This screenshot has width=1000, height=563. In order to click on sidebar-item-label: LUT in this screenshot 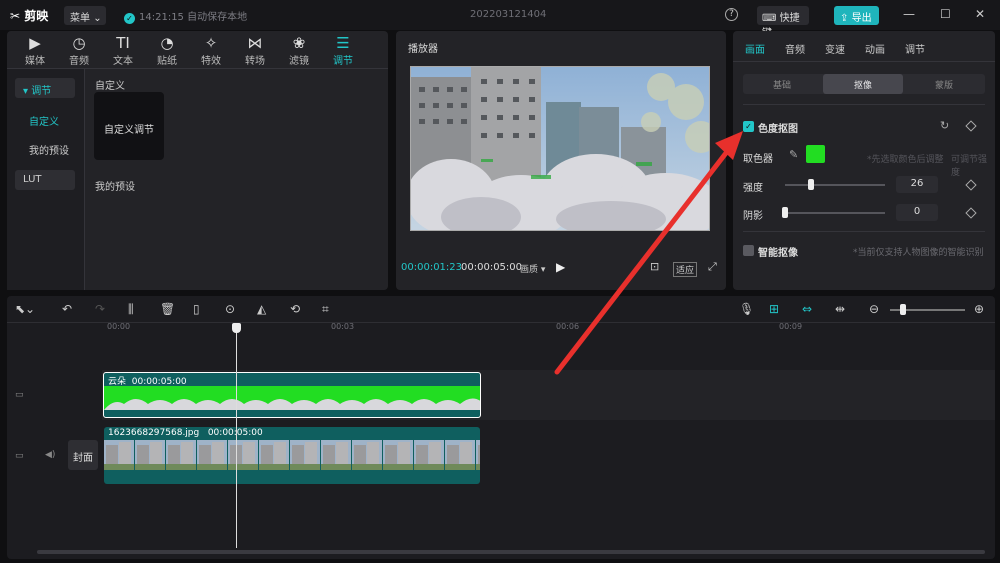, I will do `click(32, 179)`.